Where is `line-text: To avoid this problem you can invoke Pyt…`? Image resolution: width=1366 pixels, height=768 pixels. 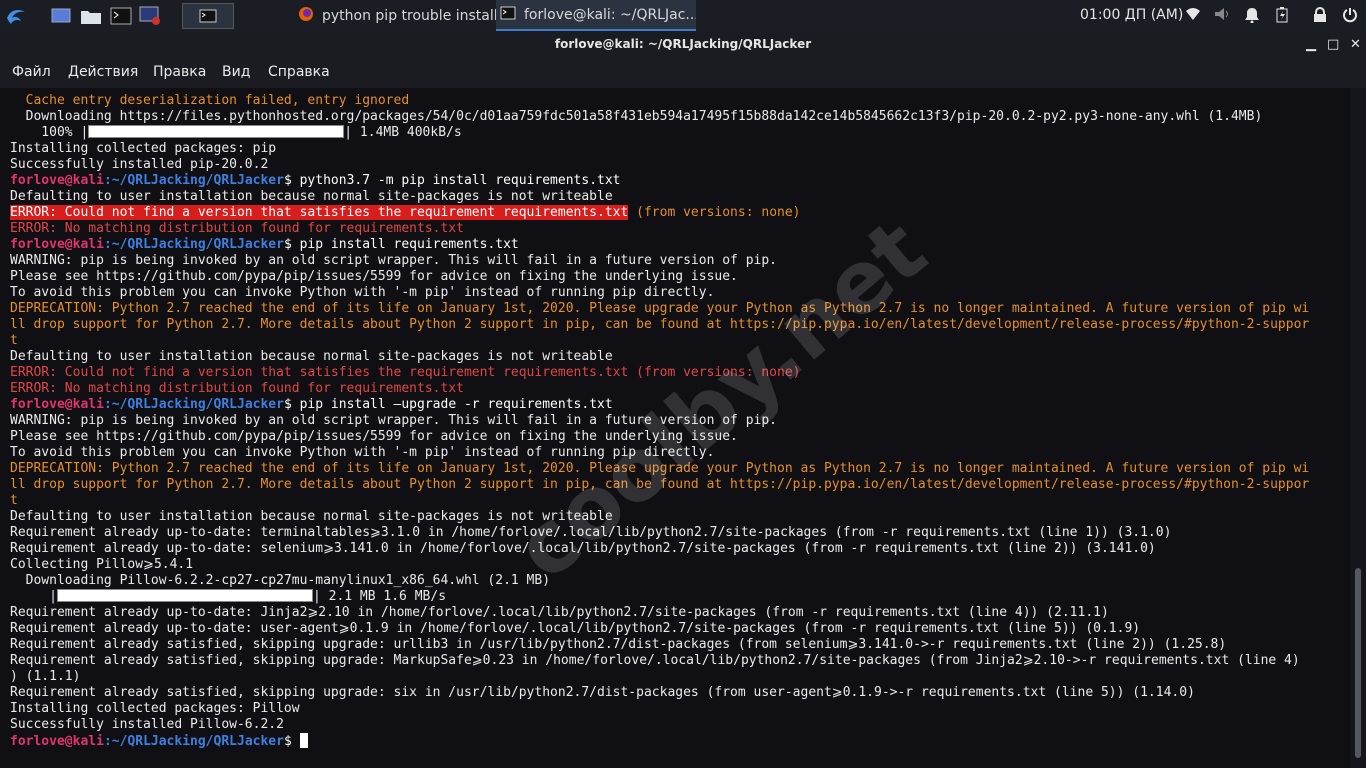
line-text: To avoid this problem you can invoke Pyt… is located at coordinates (362, 452).